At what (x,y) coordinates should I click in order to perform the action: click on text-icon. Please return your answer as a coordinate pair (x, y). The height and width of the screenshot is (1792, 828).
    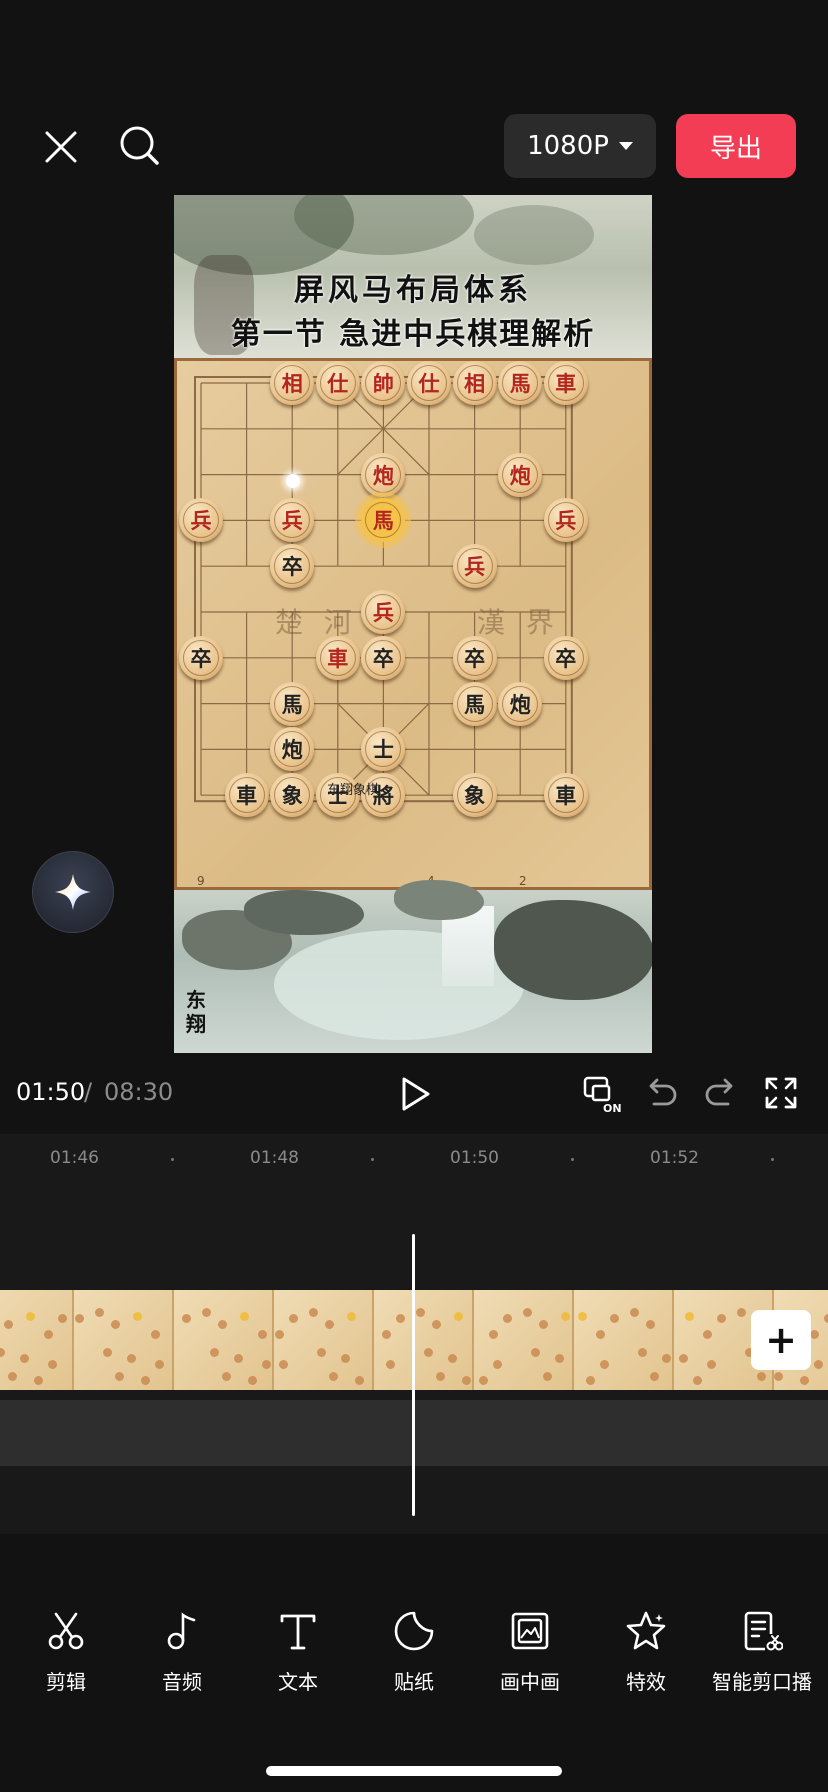
    Looking at the image, I should click on (298, 1632).